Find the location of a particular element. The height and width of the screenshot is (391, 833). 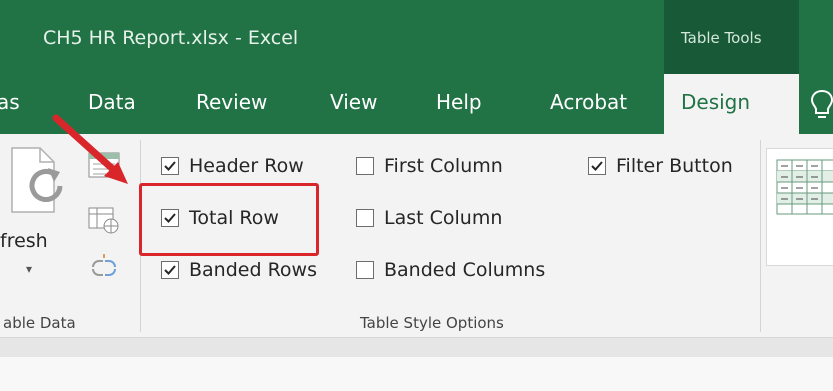

banded-columns-option: Banded Columns is located at coordinates (466, 272).